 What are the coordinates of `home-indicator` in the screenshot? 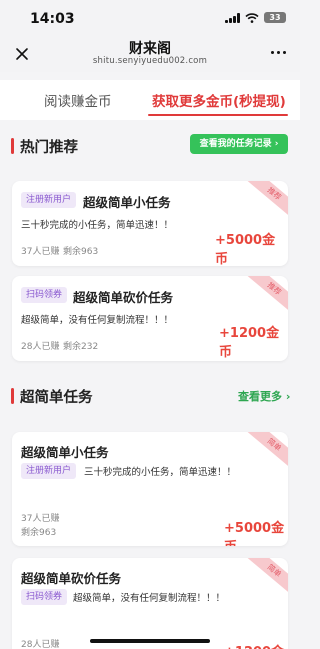 It's located at (150, 641).